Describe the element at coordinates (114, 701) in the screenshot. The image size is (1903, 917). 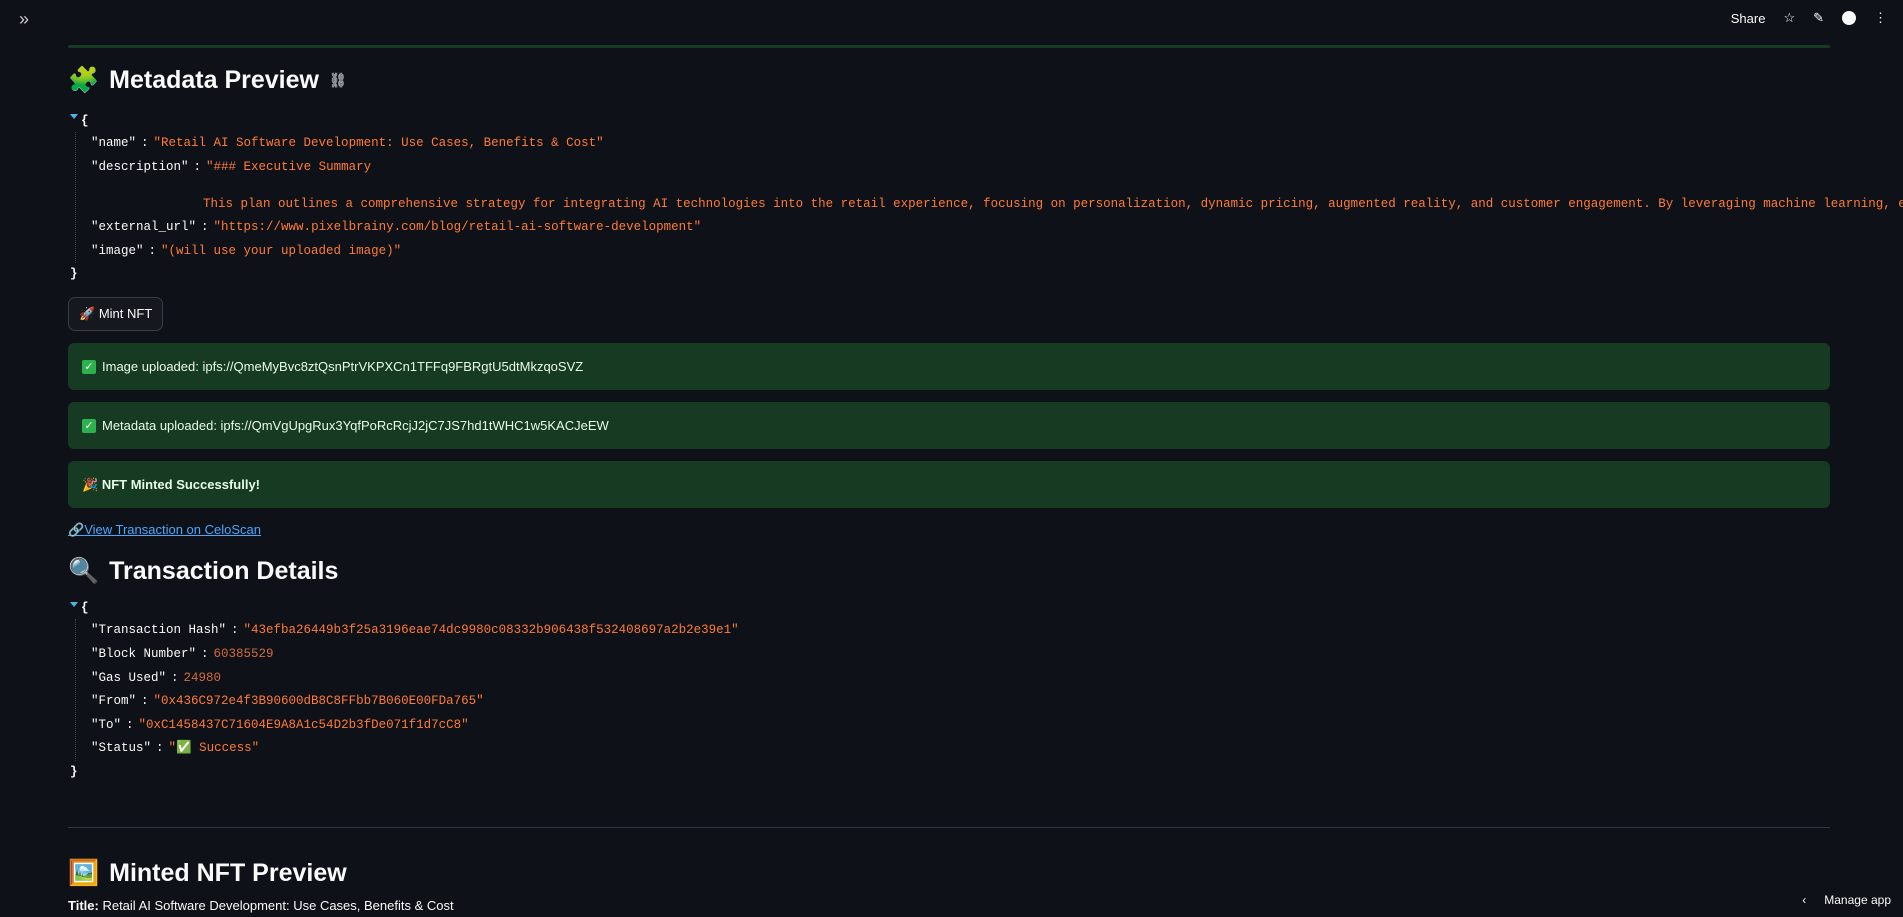
I see `json-key: "From"` at that location.